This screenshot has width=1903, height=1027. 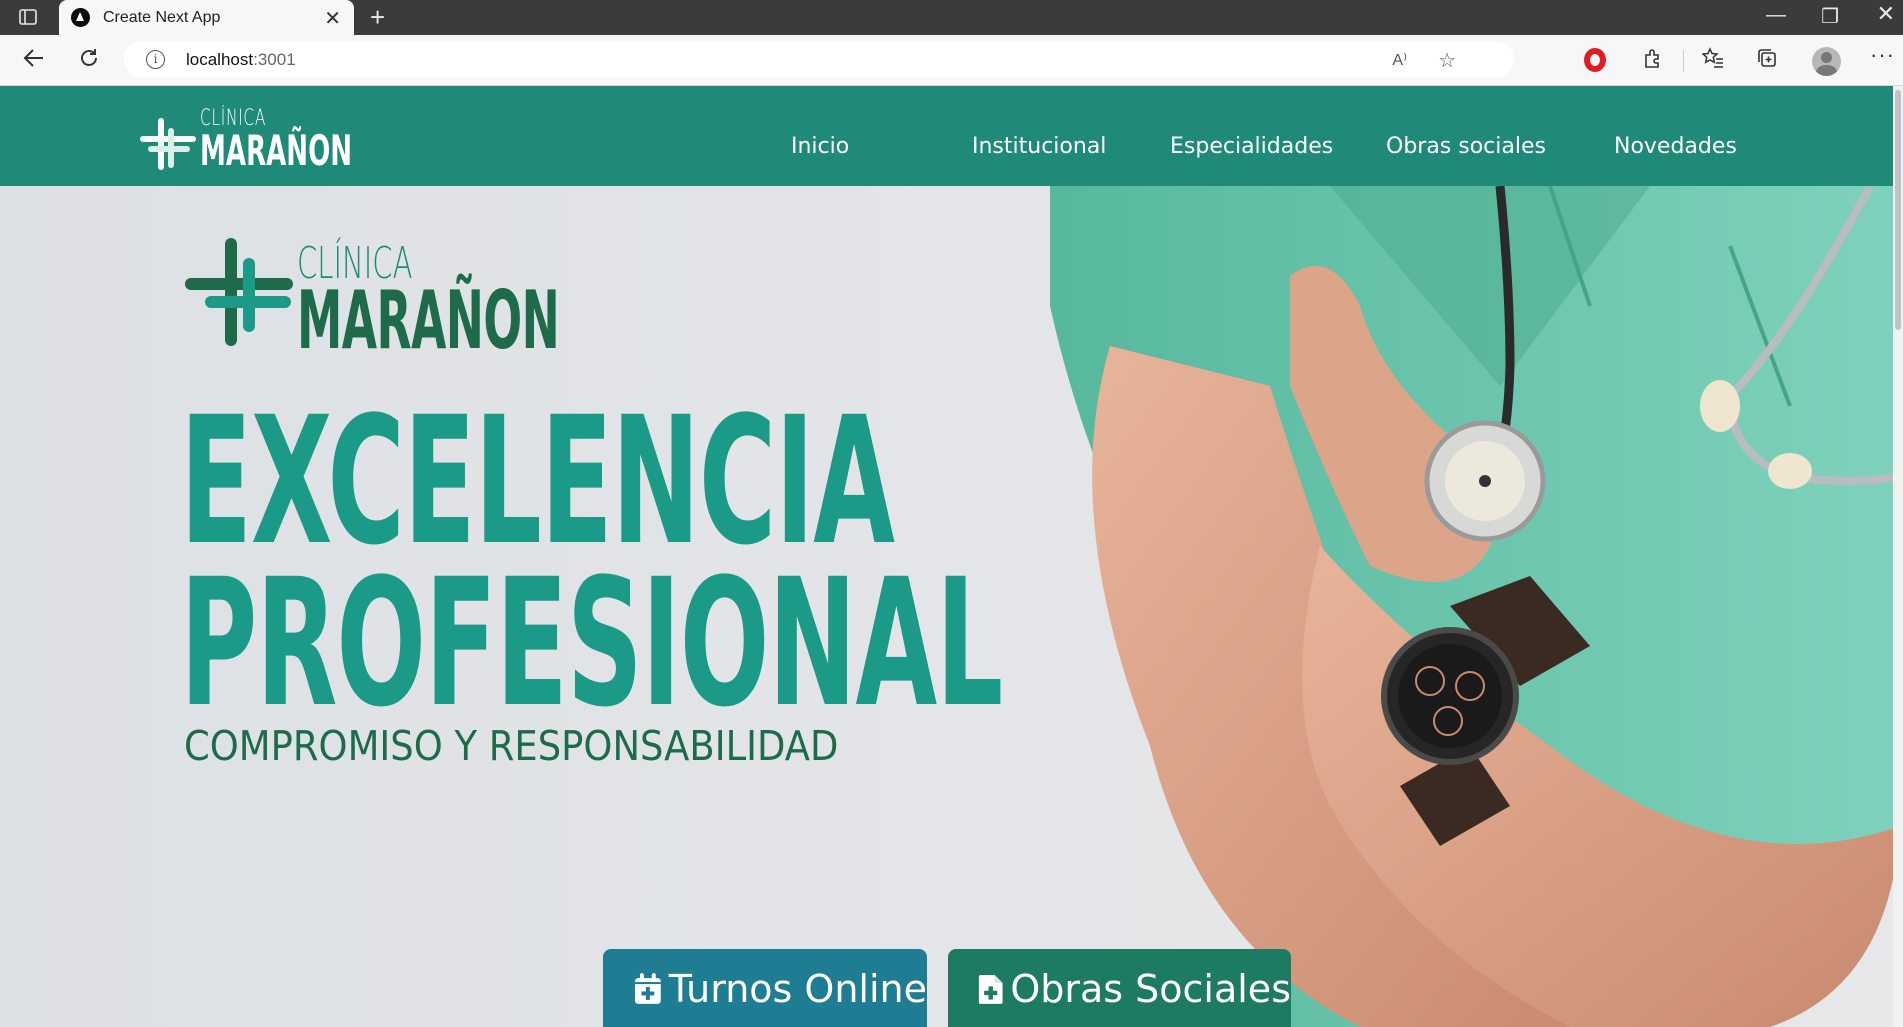 I want to click on nav-institucional: Institucional, so click(x=1039, y=146).